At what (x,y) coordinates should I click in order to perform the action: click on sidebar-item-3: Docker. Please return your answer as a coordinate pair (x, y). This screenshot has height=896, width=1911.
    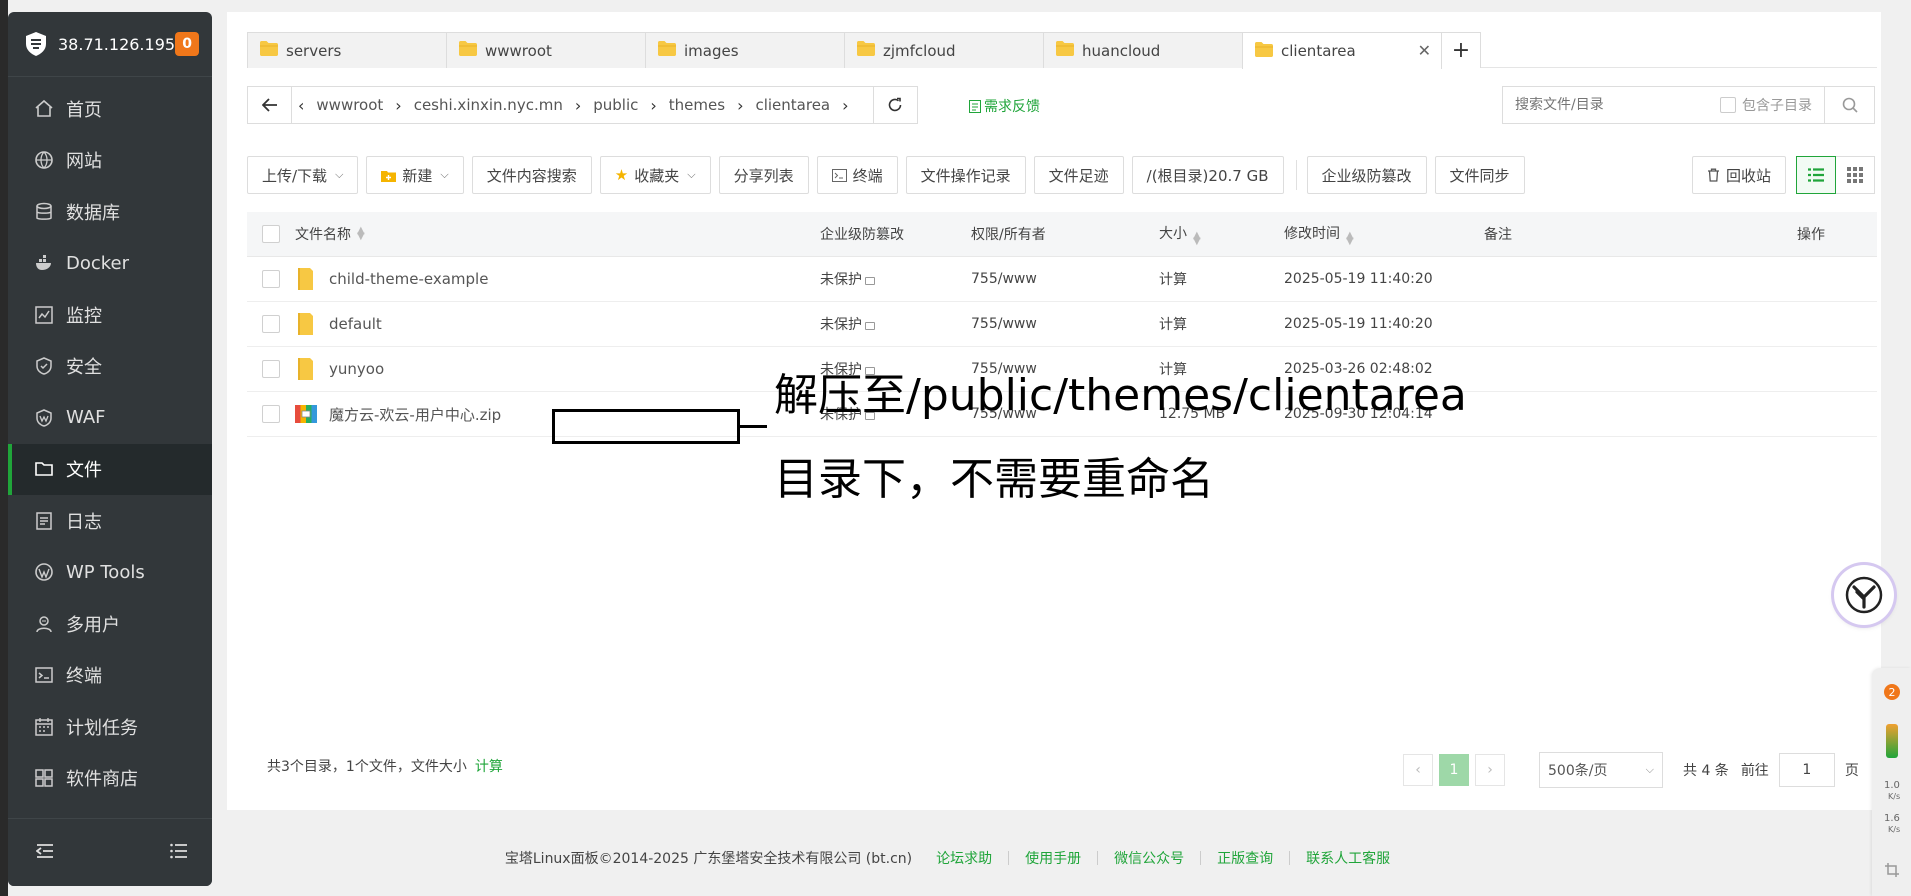
    Looking at the image, I should click on (110, 264).